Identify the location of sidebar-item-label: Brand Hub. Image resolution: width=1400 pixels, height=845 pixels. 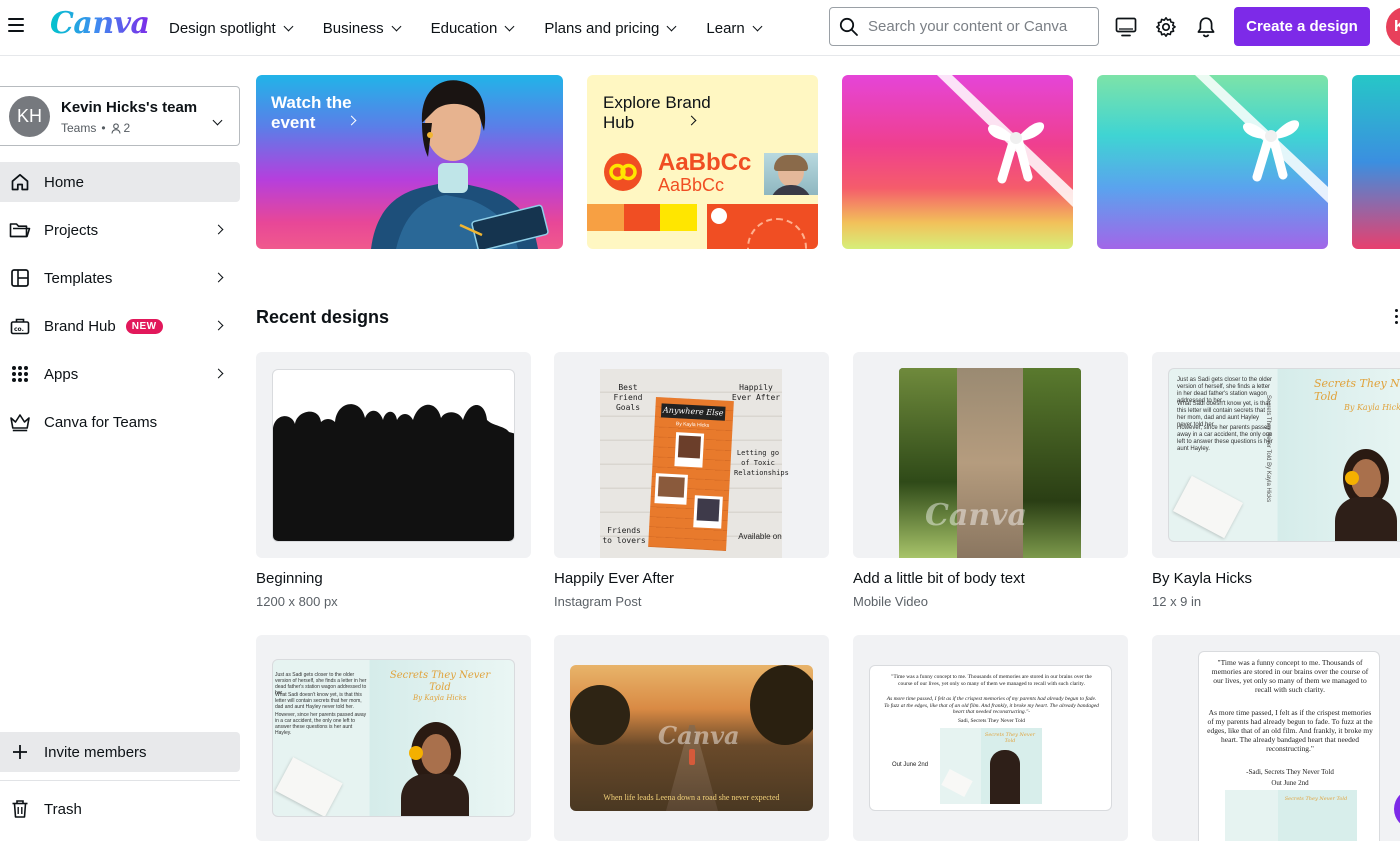
(80, 326).